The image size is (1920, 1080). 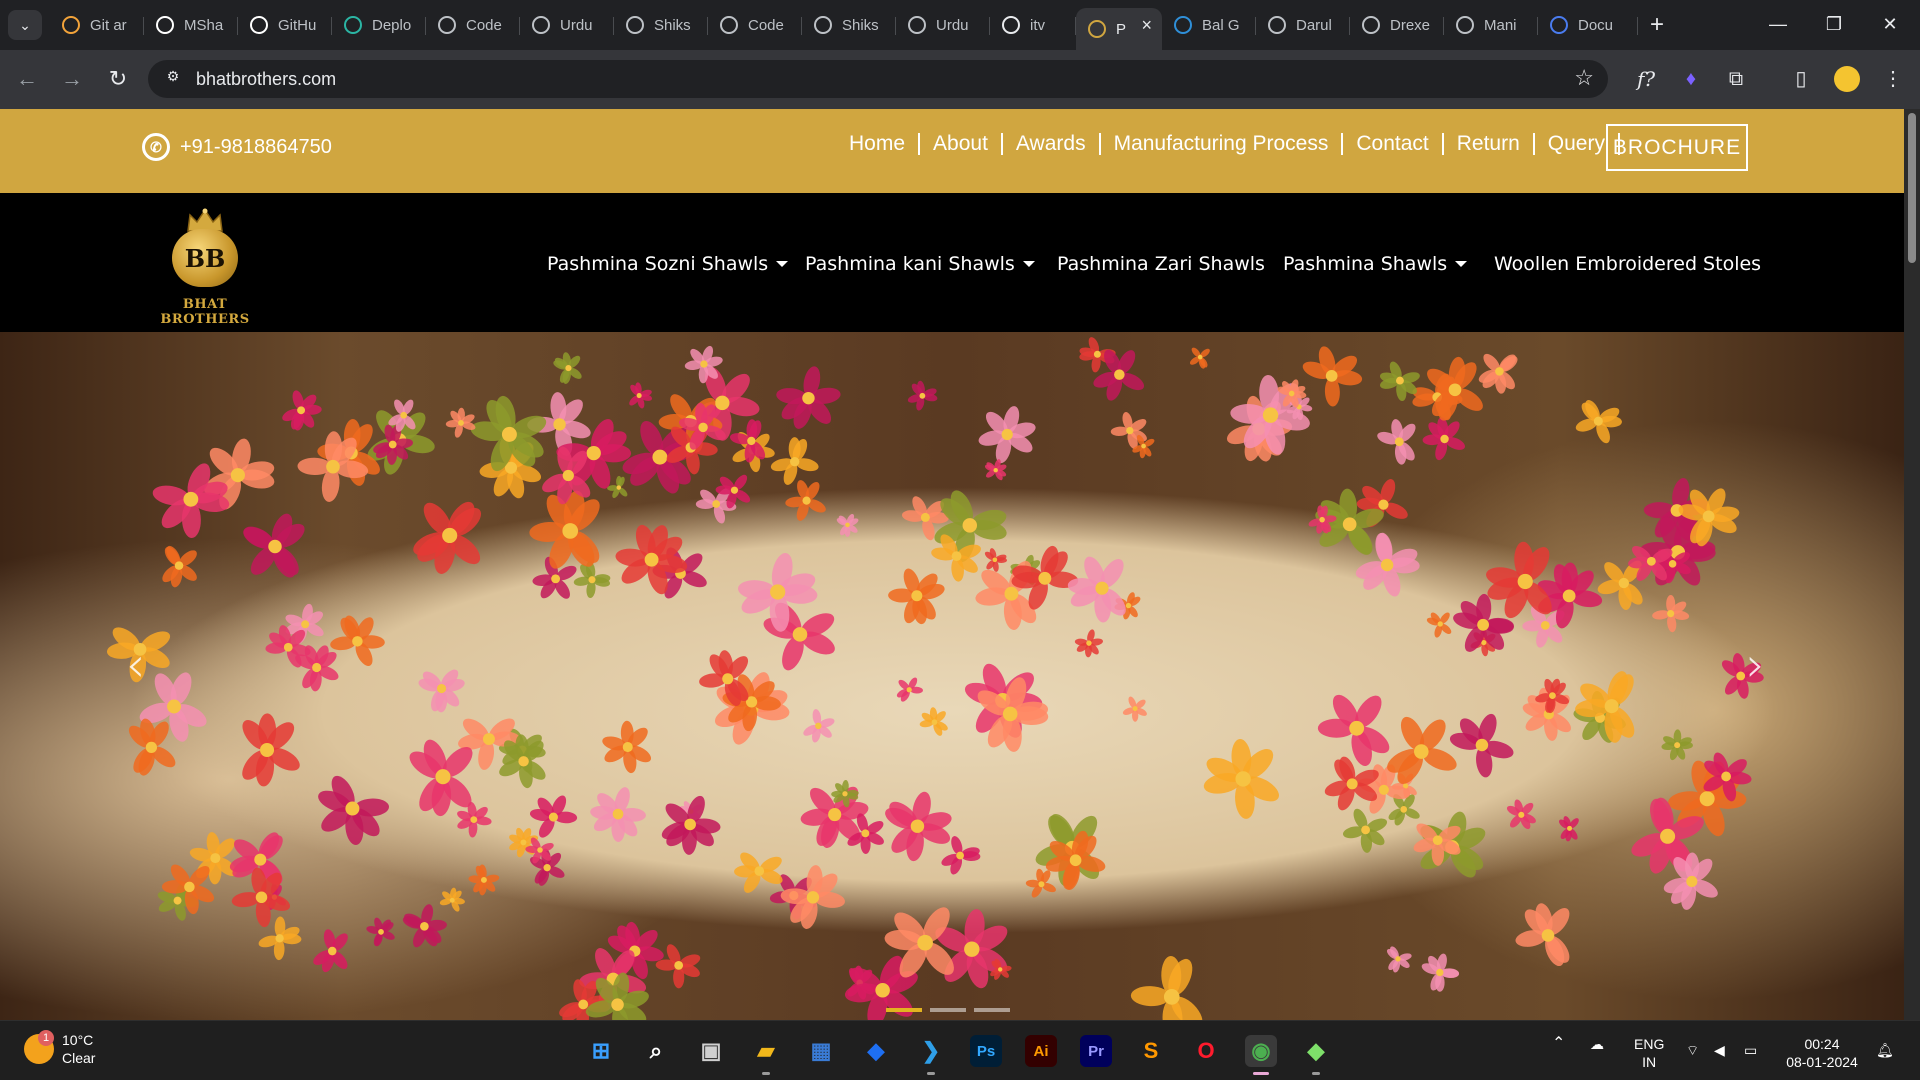 What do you see at coordinates (1885, 1050) in the screenshot?
I see `notification-bell-icon: 🔔︎` at bounding box center [1885, 1050].